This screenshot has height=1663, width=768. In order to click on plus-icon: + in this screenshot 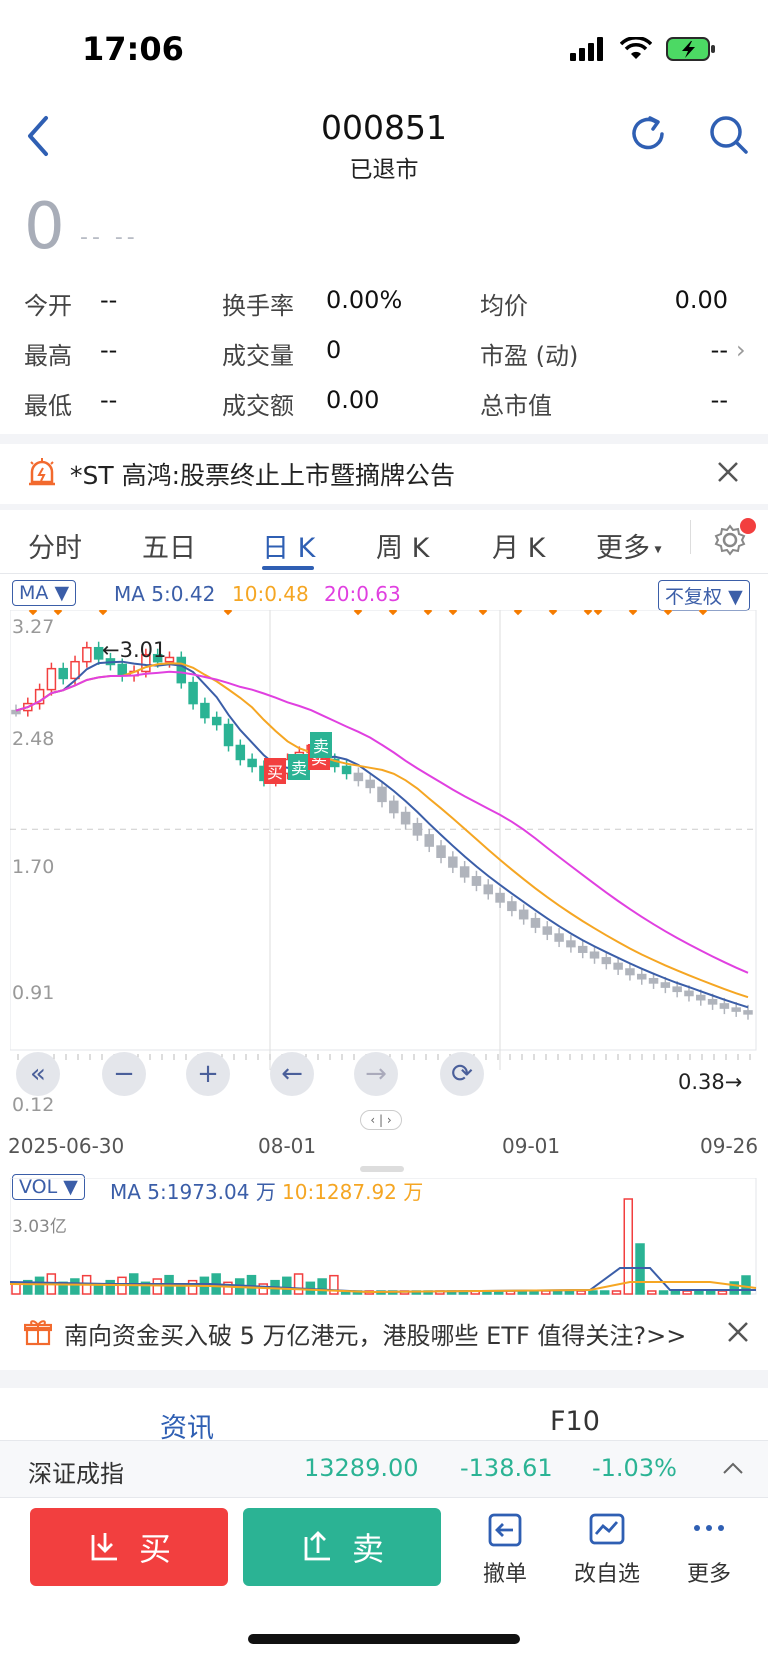, I will do `click(208, 1074)`.